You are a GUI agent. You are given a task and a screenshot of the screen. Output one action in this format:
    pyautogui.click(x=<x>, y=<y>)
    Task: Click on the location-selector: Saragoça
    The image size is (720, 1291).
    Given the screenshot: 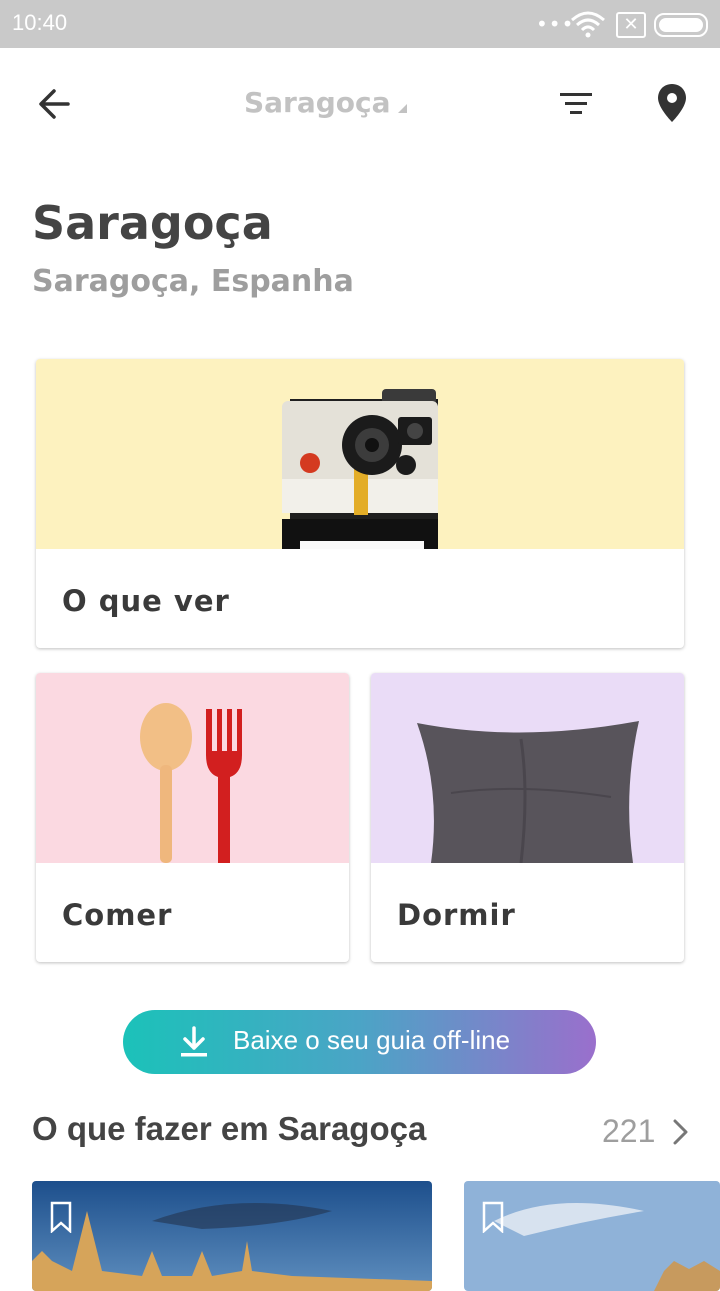 What is the action you would take?
    pyautogui.click(x=317, y=102)
    